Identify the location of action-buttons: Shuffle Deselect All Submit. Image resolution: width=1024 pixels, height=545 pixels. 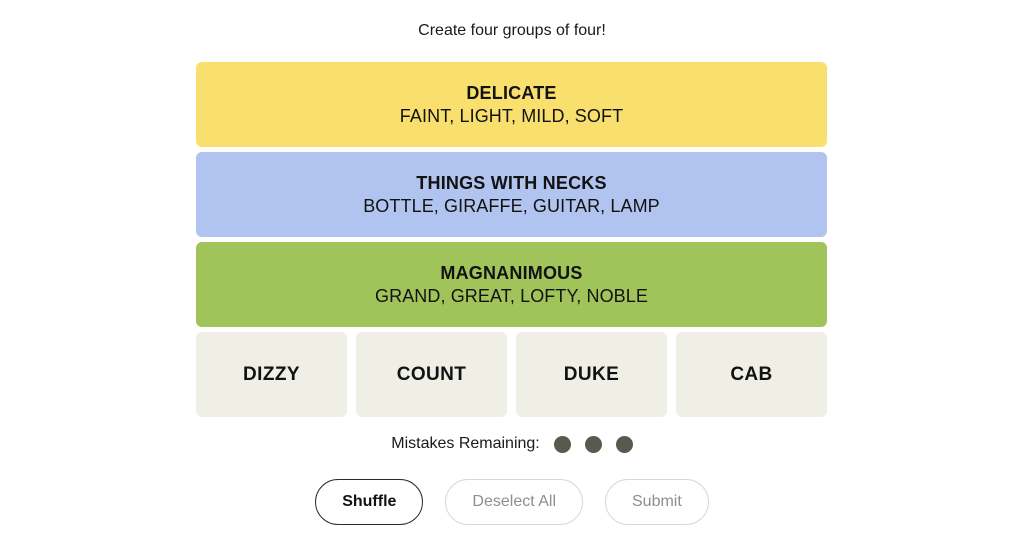
(512, 502).